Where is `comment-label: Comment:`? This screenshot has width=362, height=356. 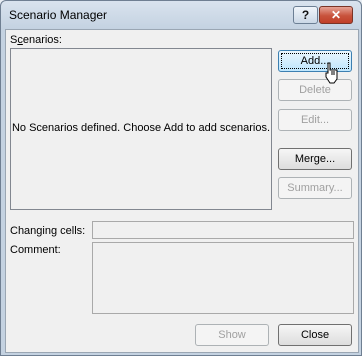
comment-label: Comment: is located at coordinates (35, 250).